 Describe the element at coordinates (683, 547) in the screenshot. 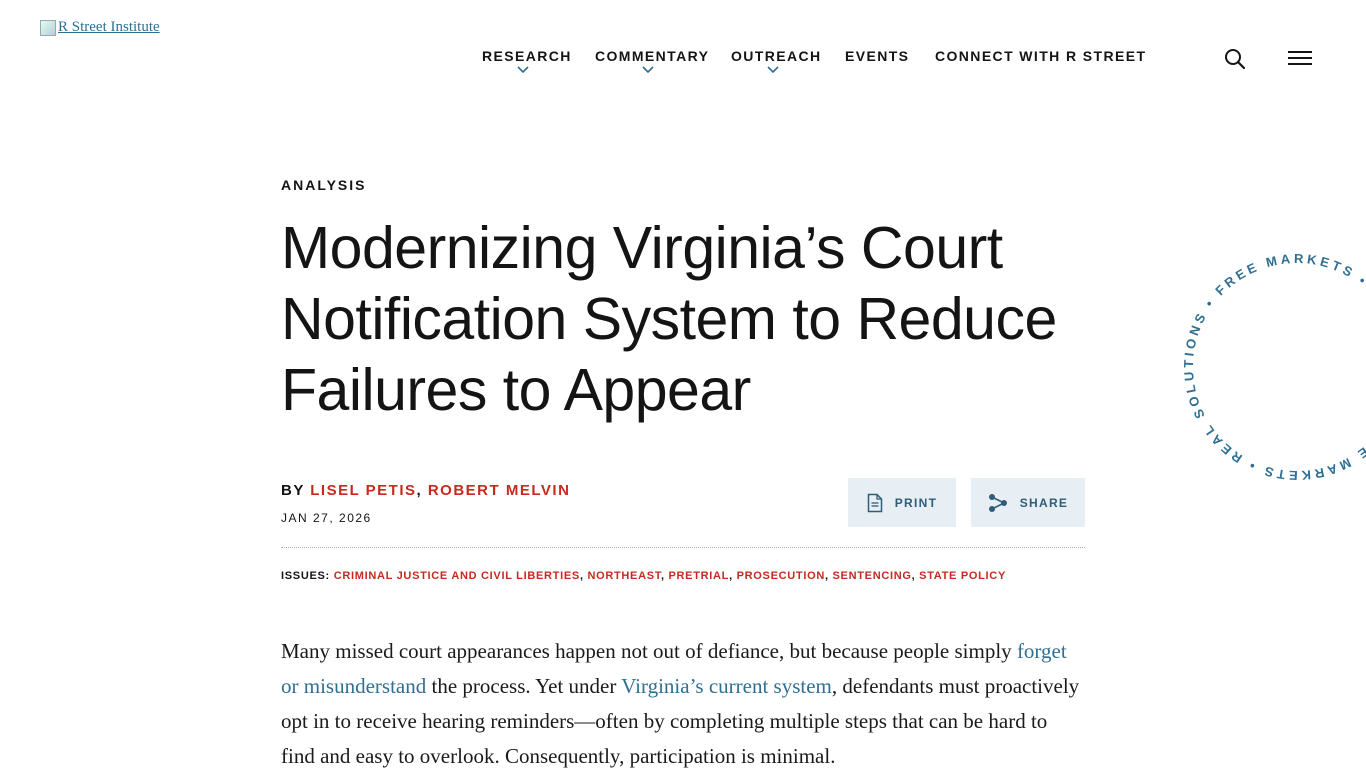

I see `divider` at that location.